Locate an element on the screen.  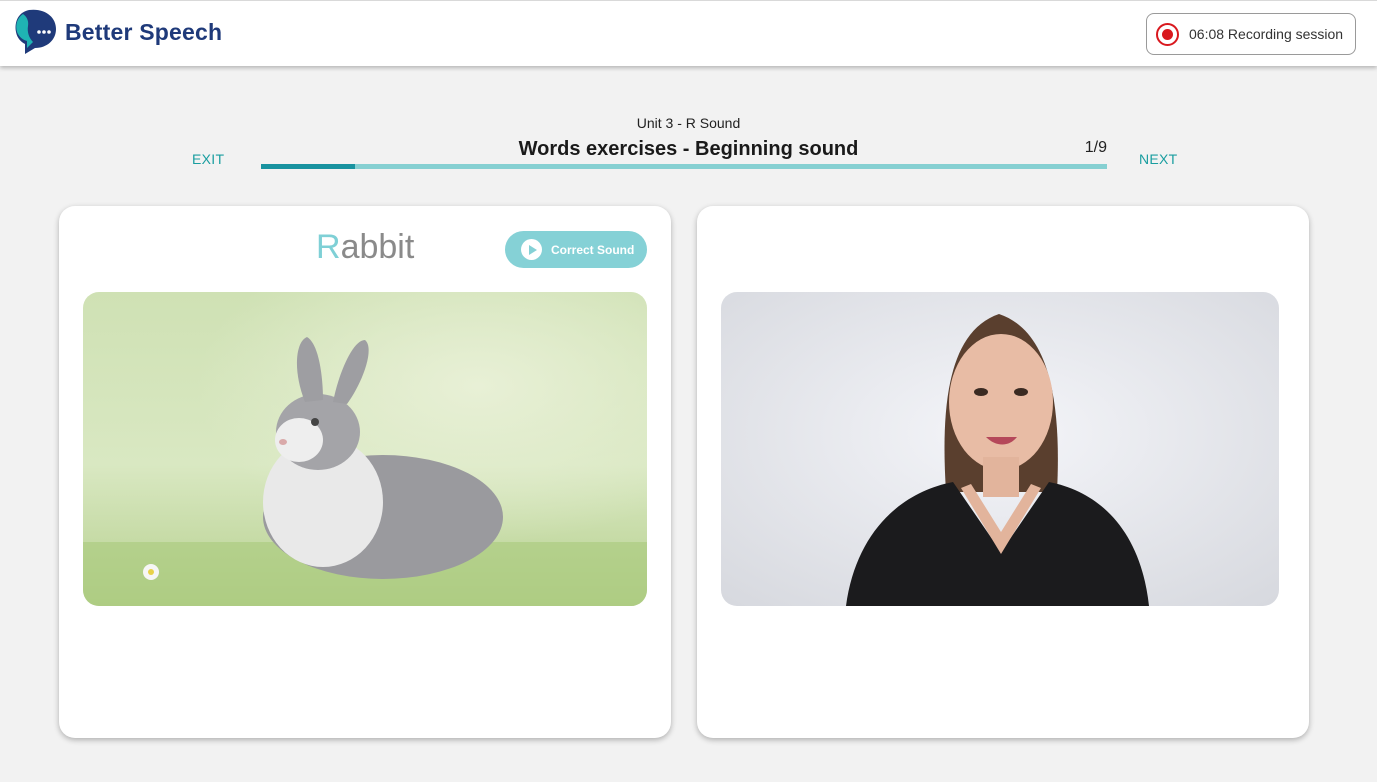
speech-head-icon is located at coordinates (36, 32).